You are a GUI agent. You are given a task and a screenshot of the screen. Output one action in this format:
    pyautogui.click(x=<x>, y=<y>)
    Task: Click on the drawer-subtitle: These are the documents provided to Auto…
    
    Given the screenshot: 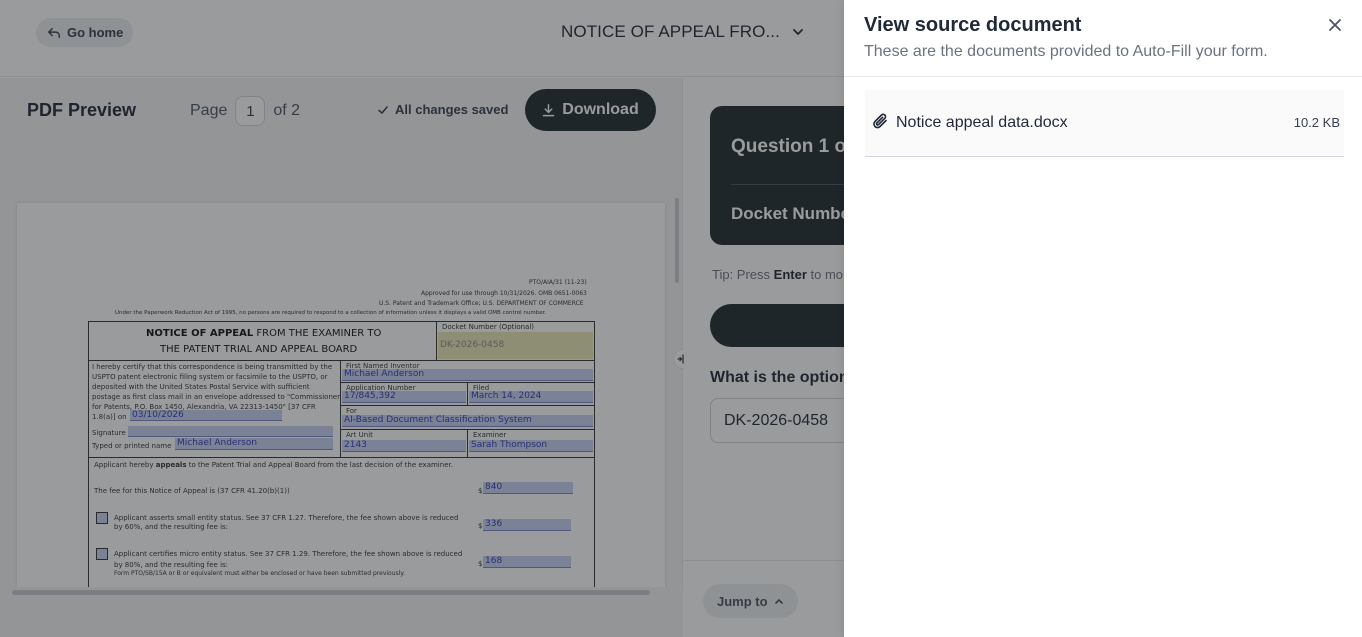 What is the action you would take?
    pyautogui.click(x=1066, y=51)
    